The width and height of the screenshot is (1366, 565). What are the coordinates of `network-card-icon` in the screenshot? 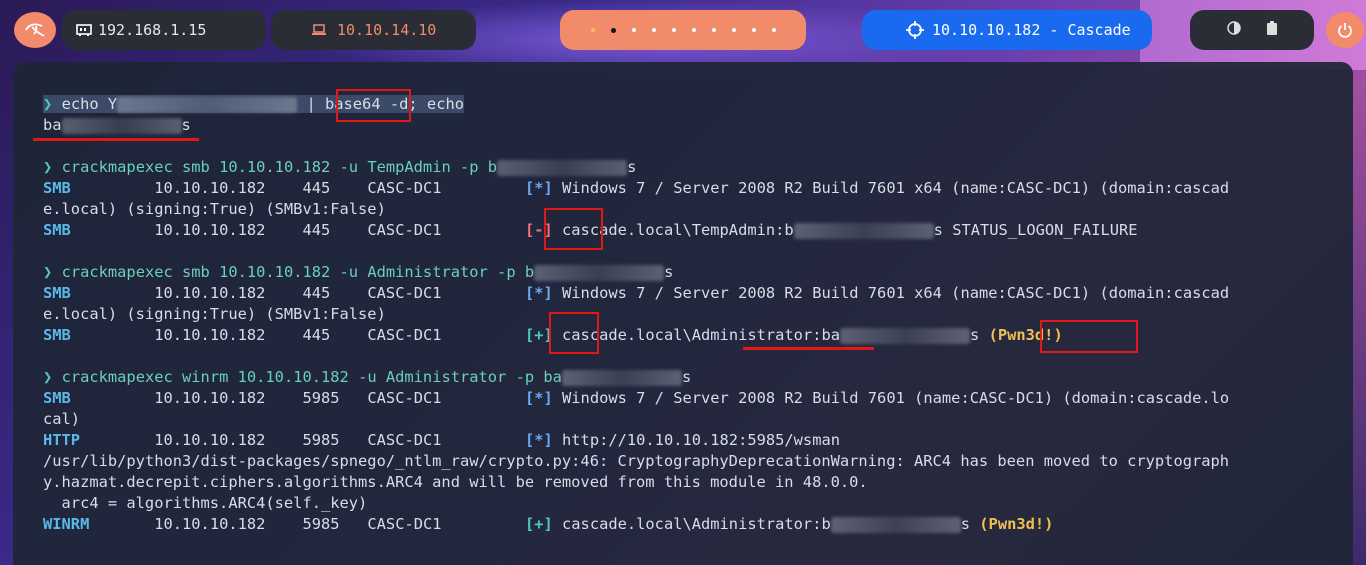 It's located at (84, 30).